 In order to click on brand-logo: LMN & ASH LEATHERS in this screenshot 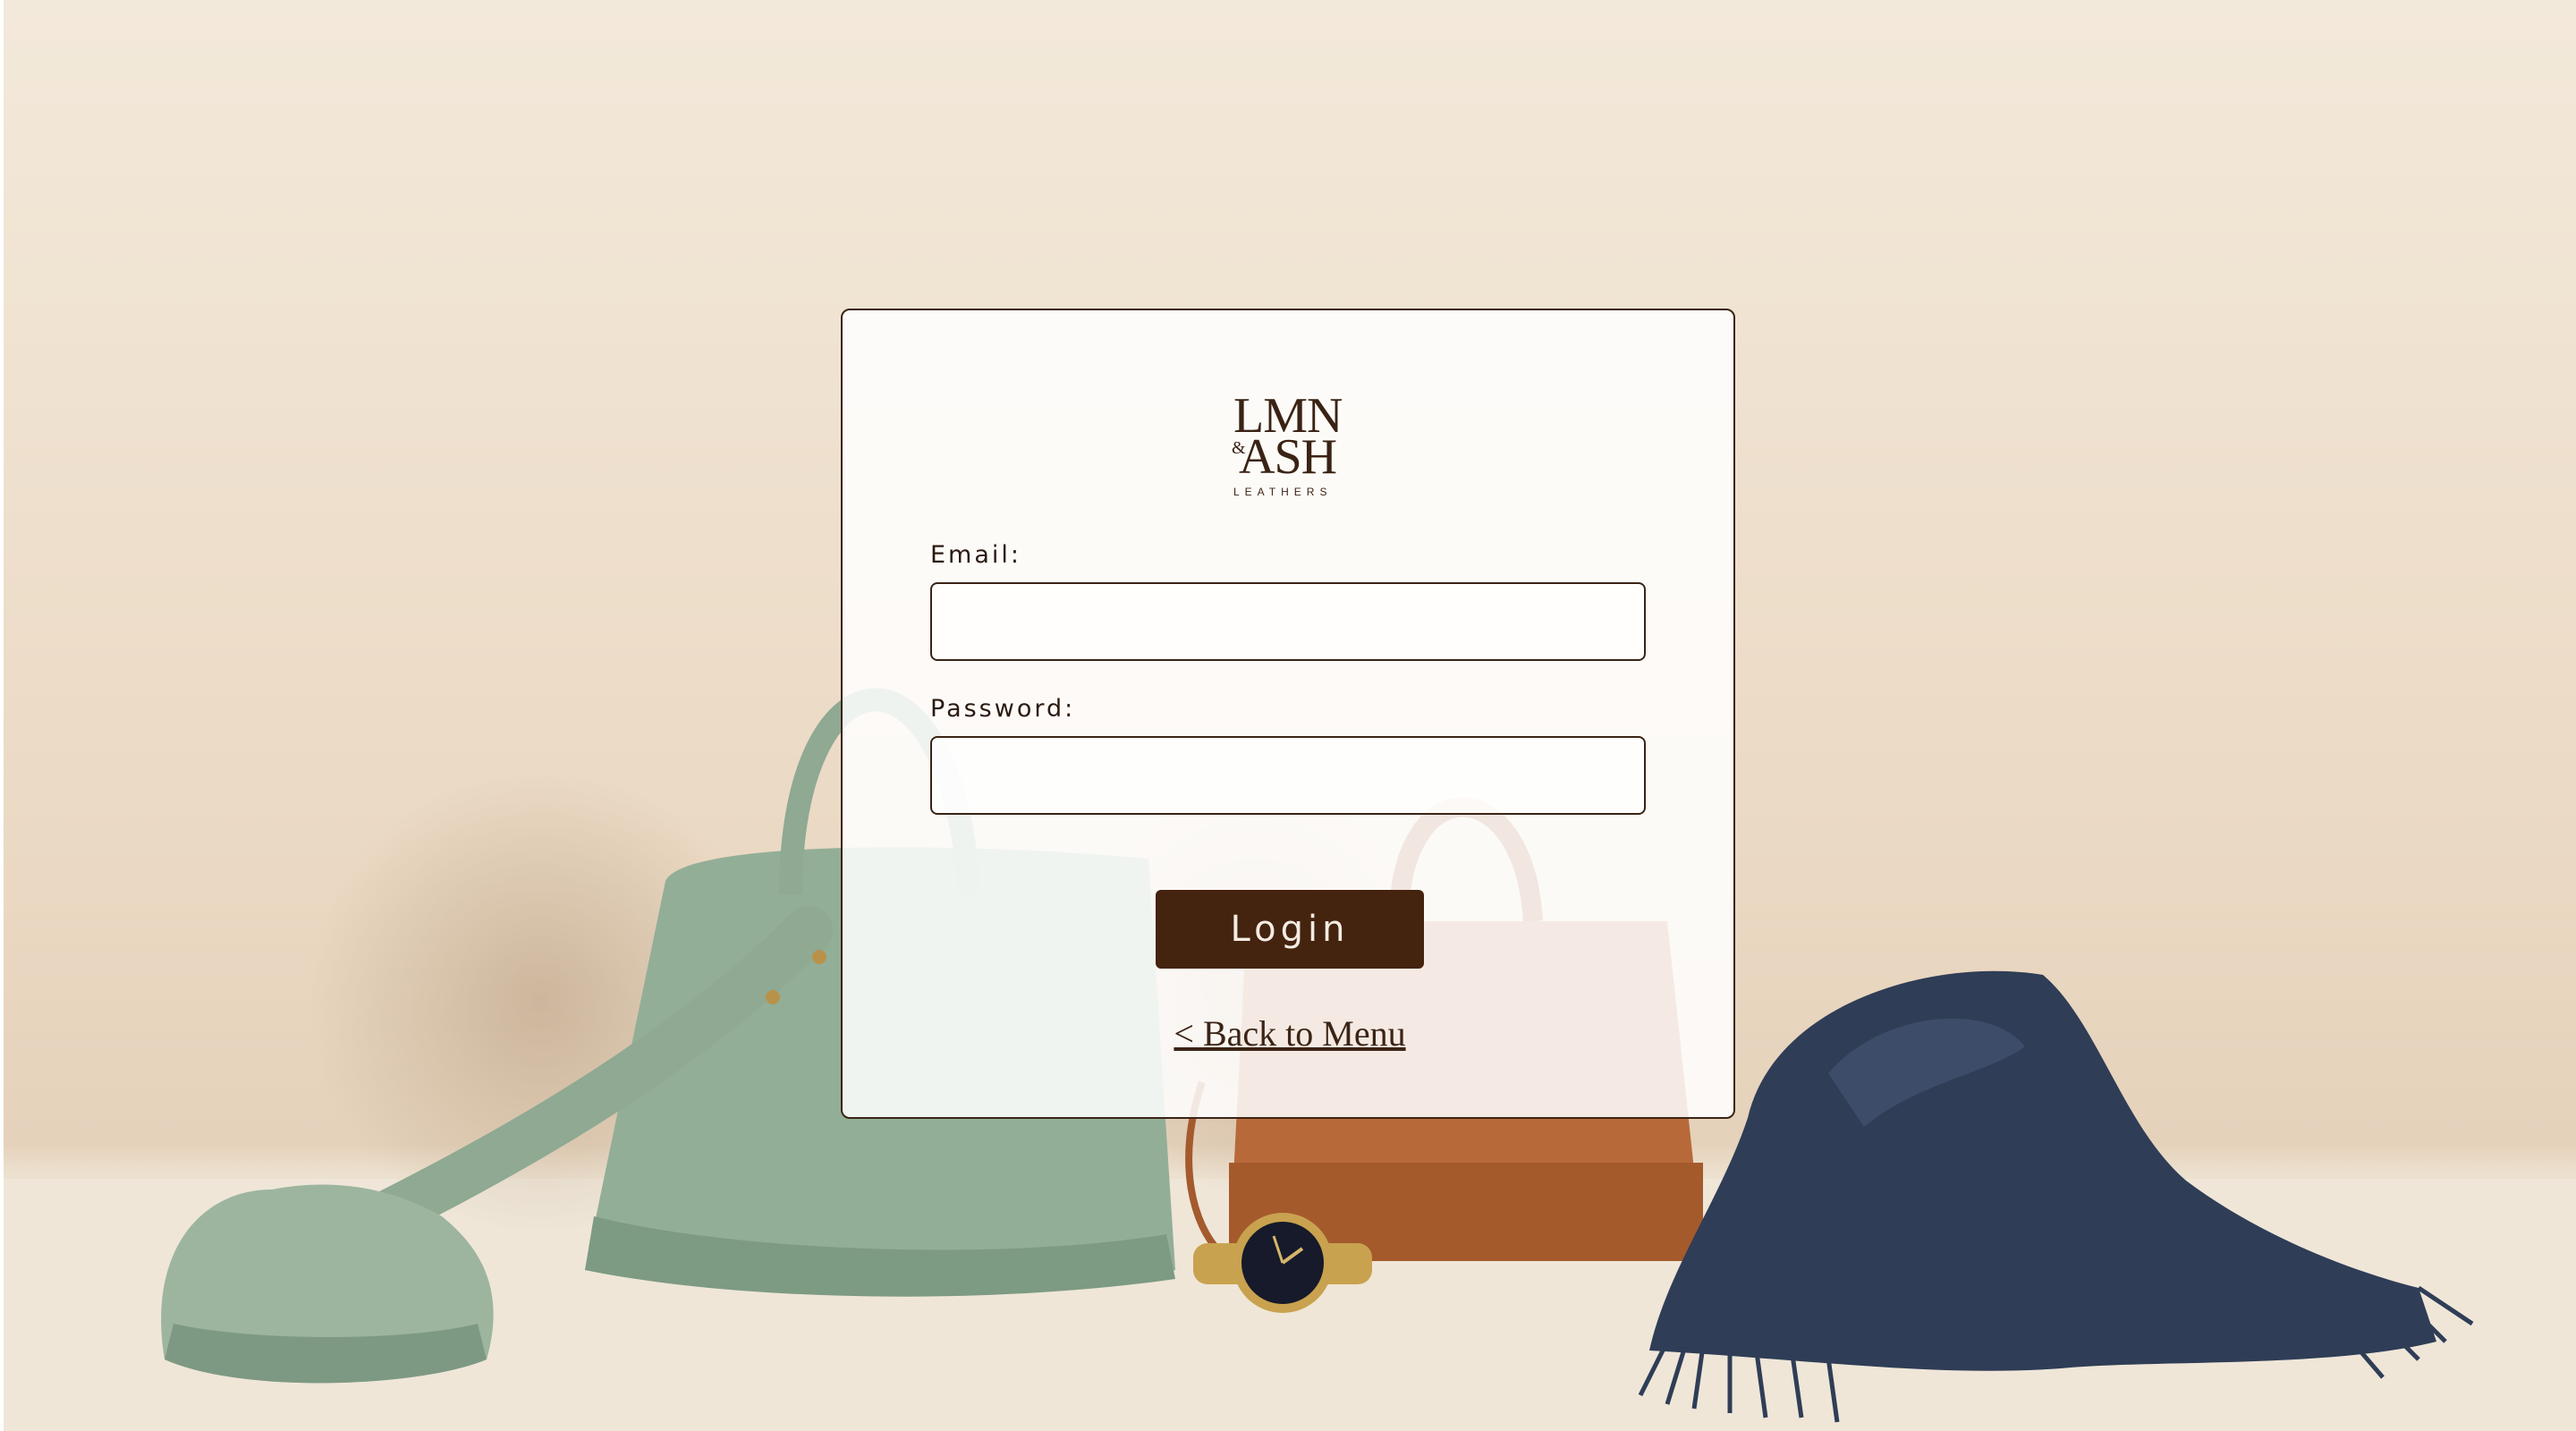, I will do `click(1291, 445)`.